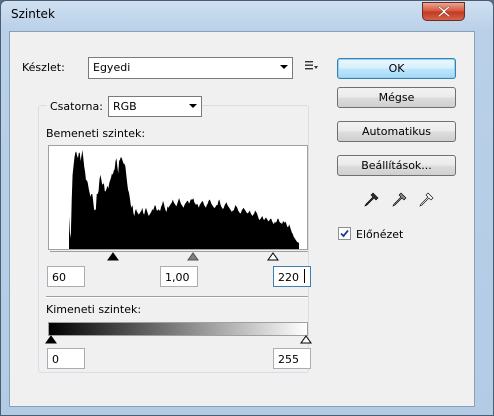 The height and width of the screenshot is (416, 494). What do you see at coordinates (112, 67) in the screenshot?
I see `preset-value: Egyedi` at bounding box center [112, 67].